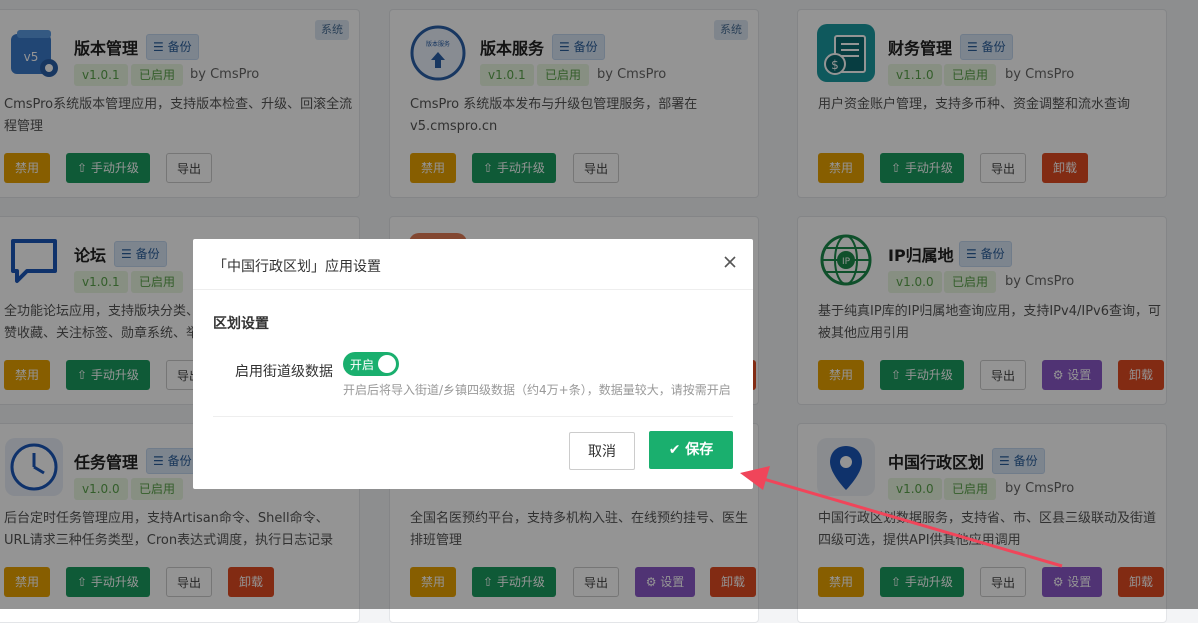 This screenshot has width=1198, height=623. Describe the element at coordinates (901, 517) in the screenshot. I see `annotation-arrow-icon` at that location.